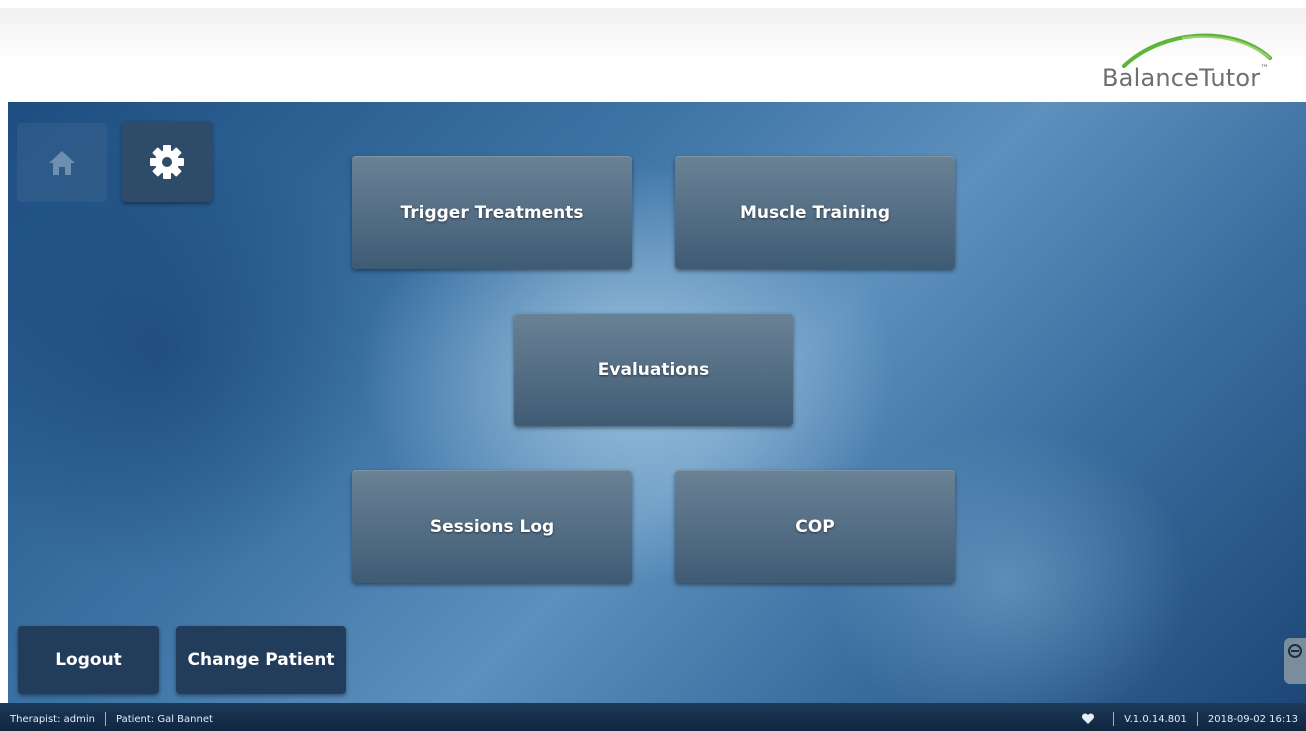  Describe the element at coordinates (1189, 719) in the screenshot. I see `status-right: V.1.0.14.801 2018-09-02 16:13` at that location.